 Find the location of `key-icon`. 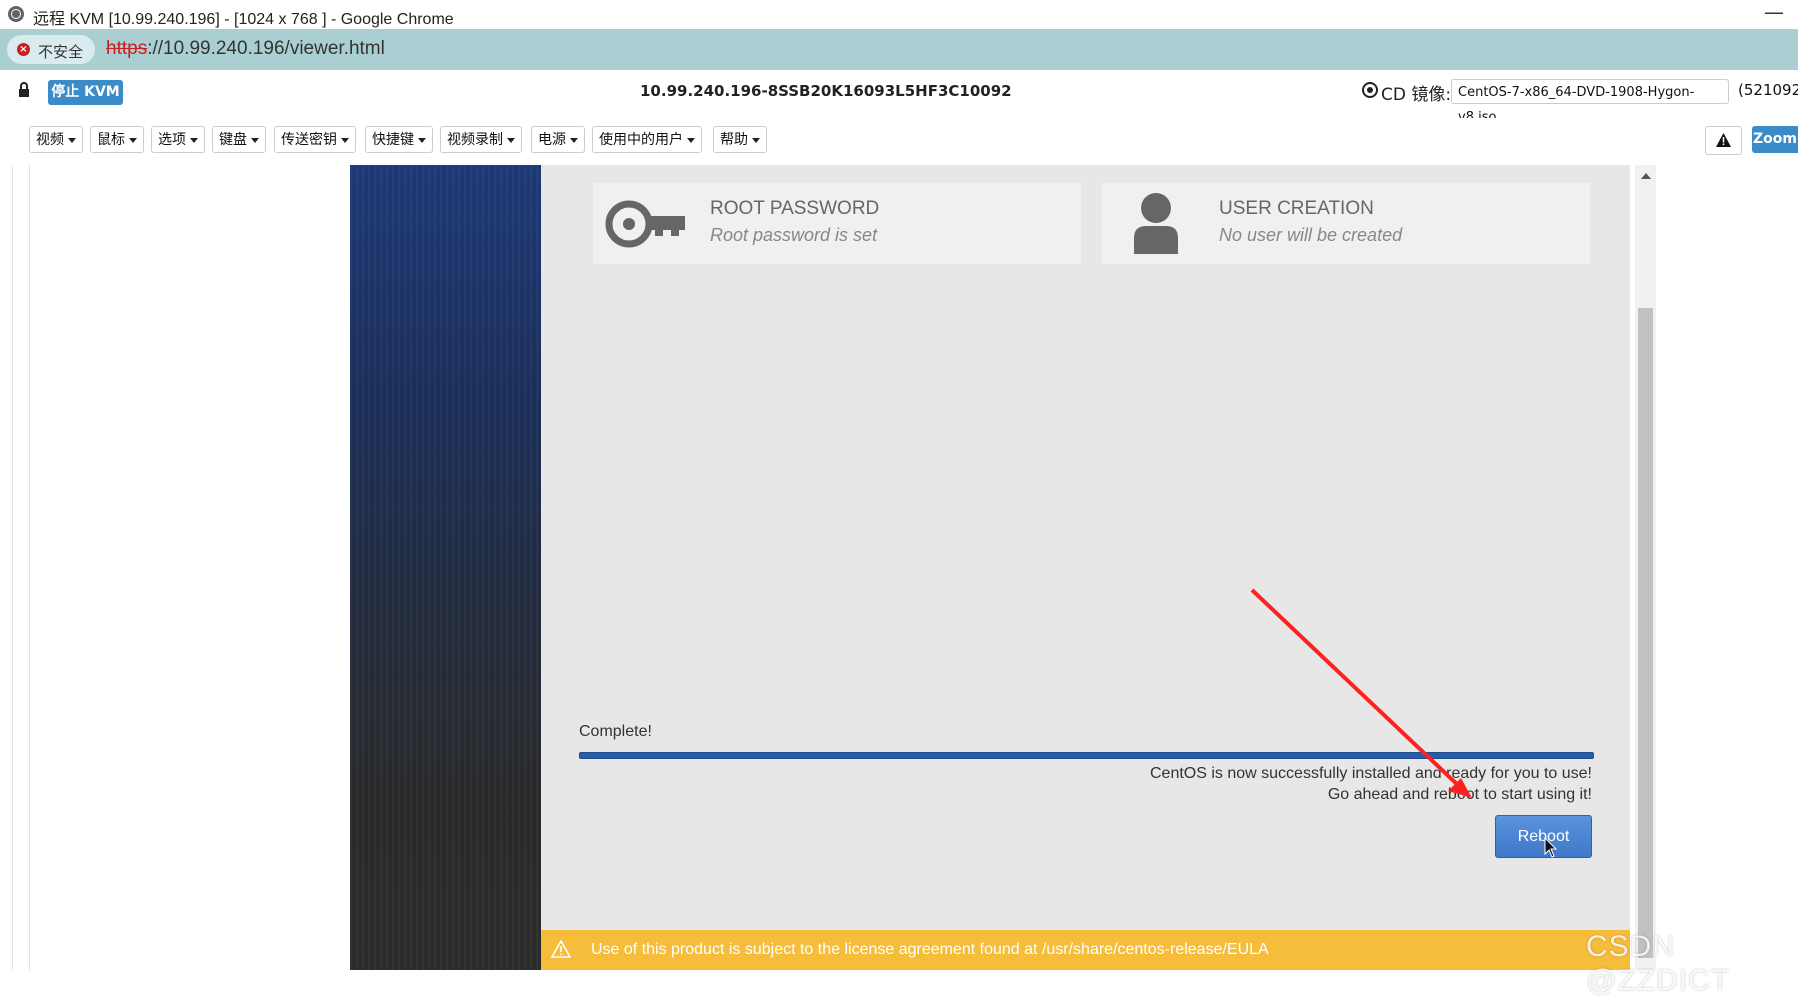

key-icon is located at coordinates (645, 224).